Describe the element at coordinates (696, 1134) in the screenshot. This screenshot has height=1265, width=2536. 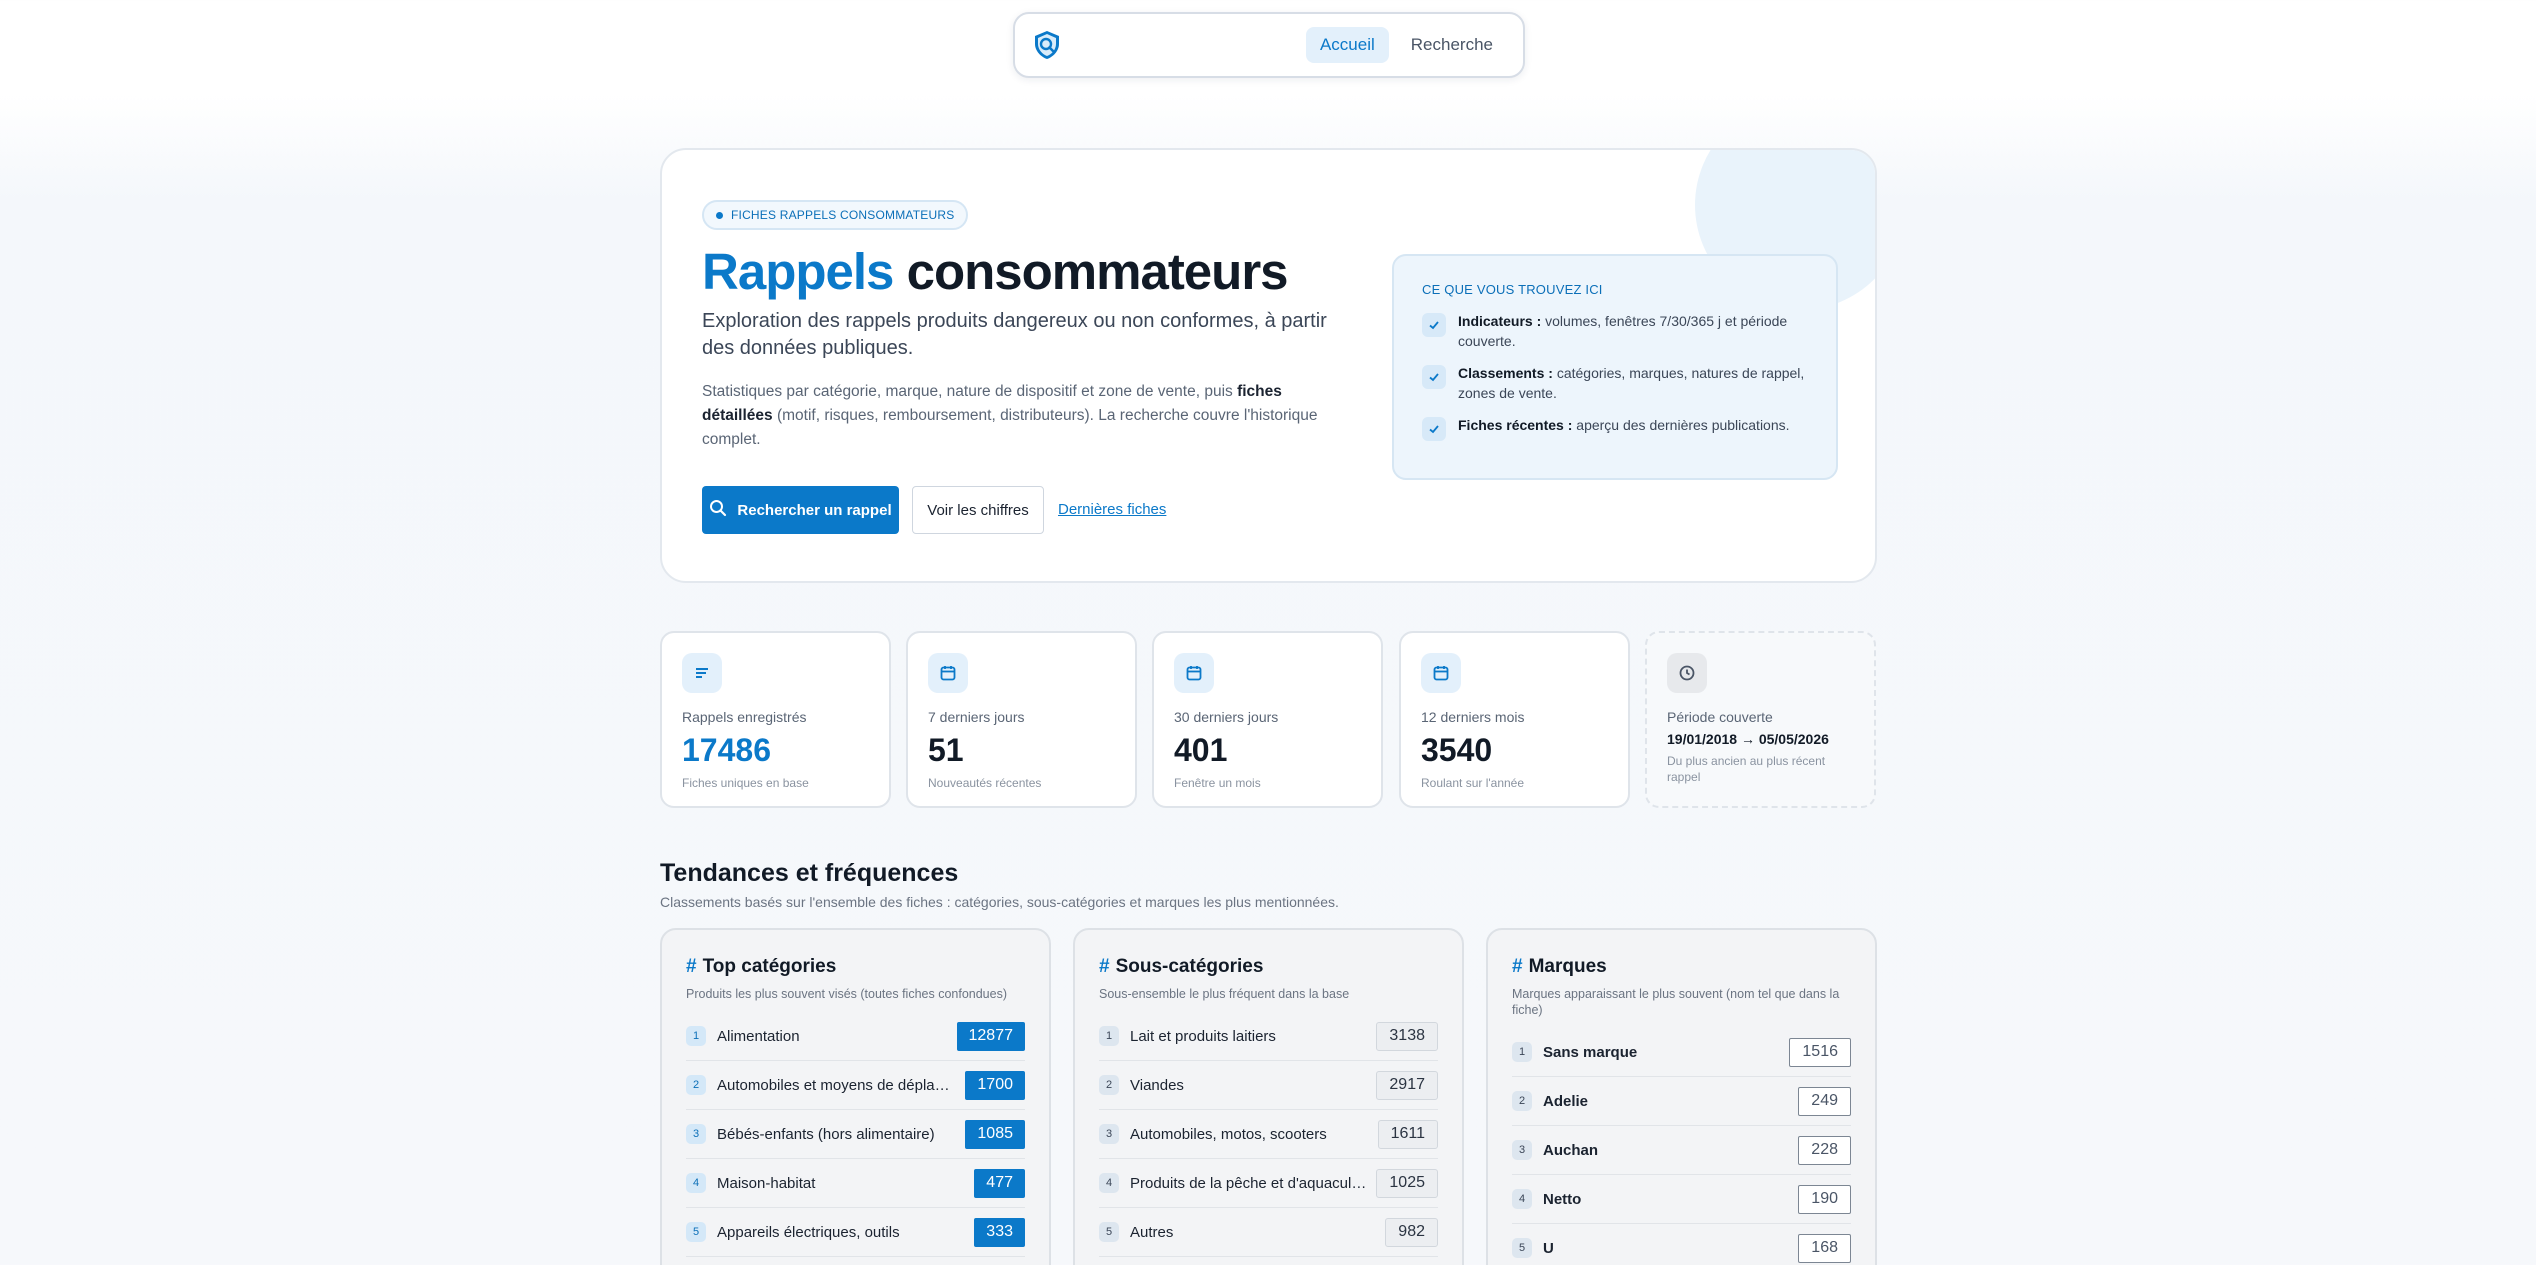
I see `rank-badge: 3` at that location.